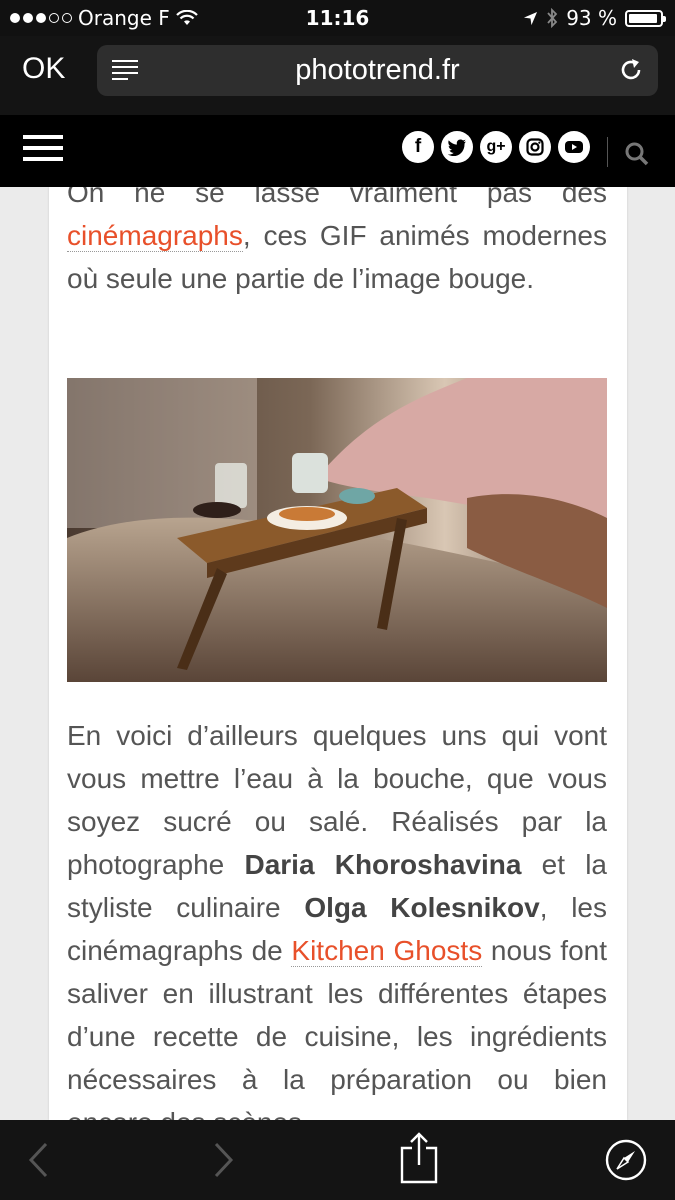 This screenshot has height=1200, width=675. Describe the element at coordinates (631, 70) in the screenshot. I see `reload-icon` at that location.